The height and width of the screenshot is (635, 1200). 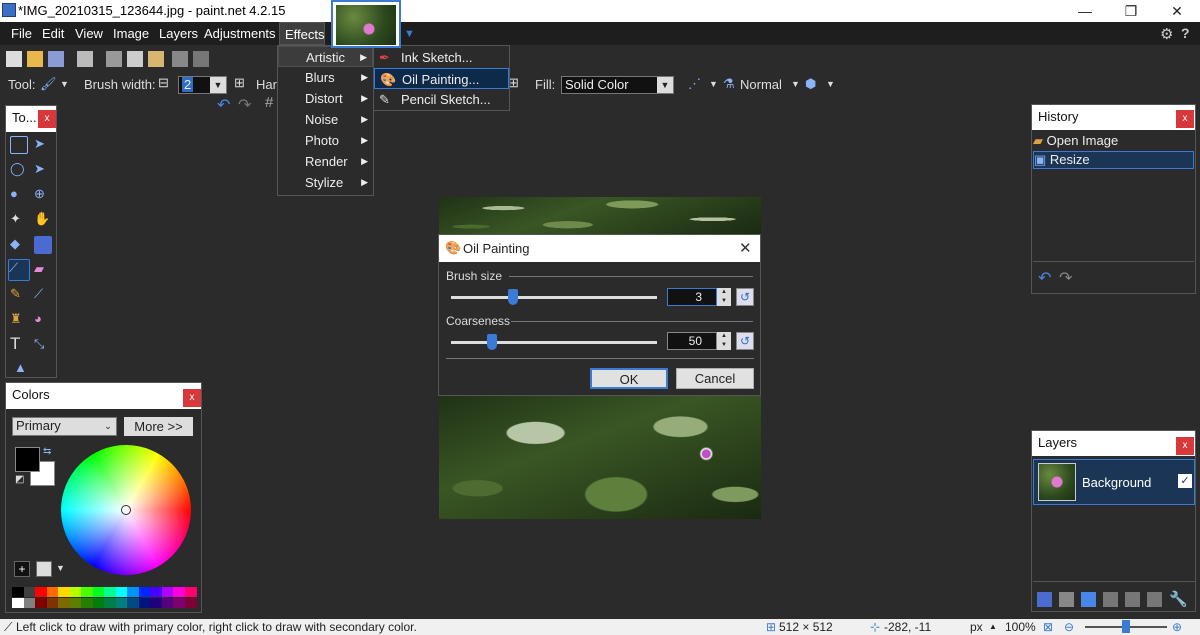 I want to click on dialog-close-icon: ✕, so click(x=745, y=248).